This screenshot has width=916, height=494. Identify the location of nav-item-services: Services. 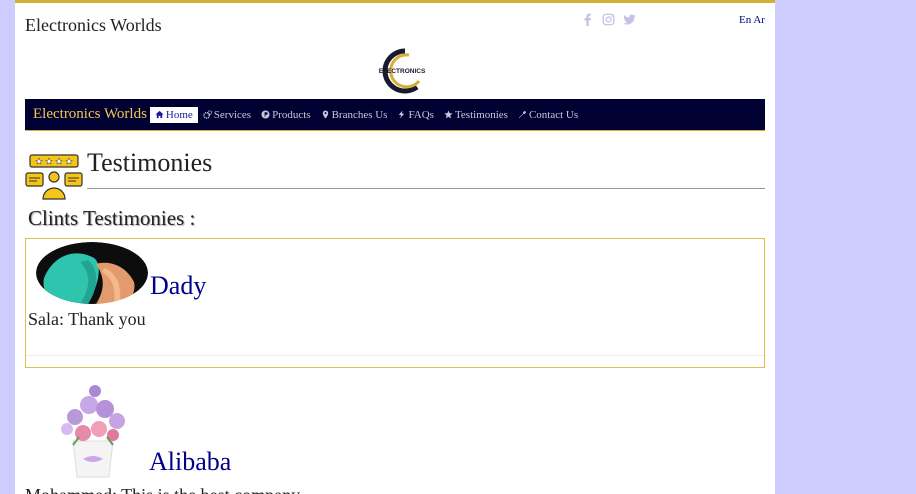
(227, 115).